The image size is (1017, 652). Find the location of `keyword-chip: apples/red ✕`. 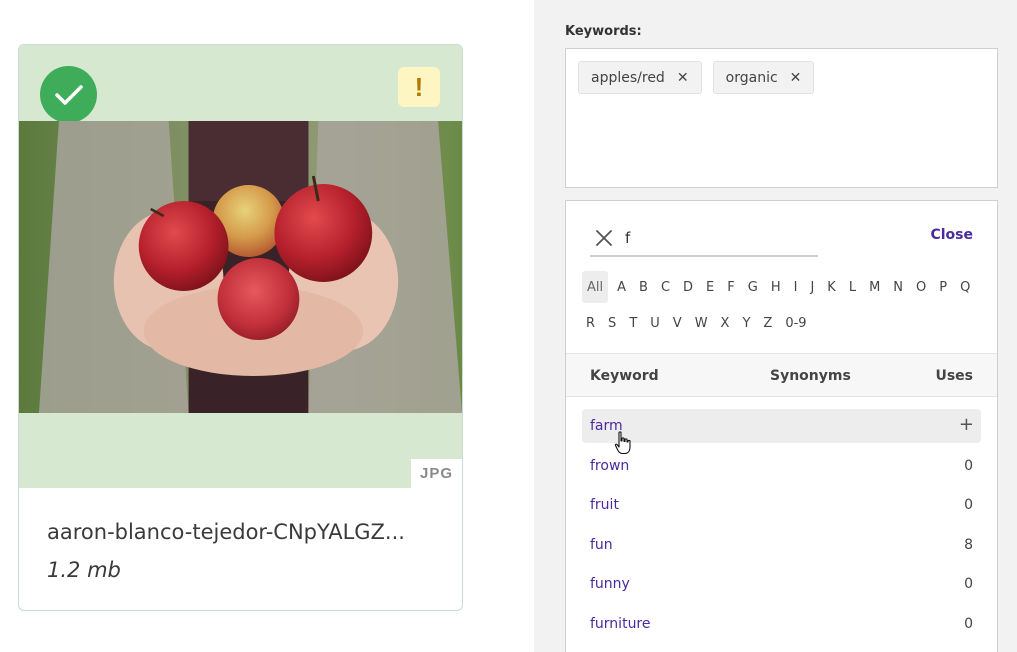

keyword-chip: apples/red ✕ is located at coordinates (640, 77).